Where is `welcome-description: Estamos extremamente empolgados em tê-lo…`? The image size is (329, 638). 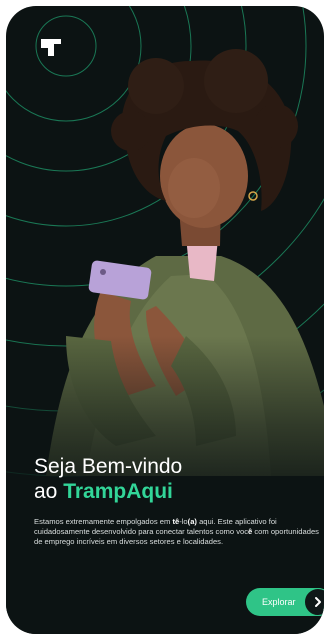 welcome-description: Estamos extremamente empolgados em tê-lo… is located at coordinates (179, 532).